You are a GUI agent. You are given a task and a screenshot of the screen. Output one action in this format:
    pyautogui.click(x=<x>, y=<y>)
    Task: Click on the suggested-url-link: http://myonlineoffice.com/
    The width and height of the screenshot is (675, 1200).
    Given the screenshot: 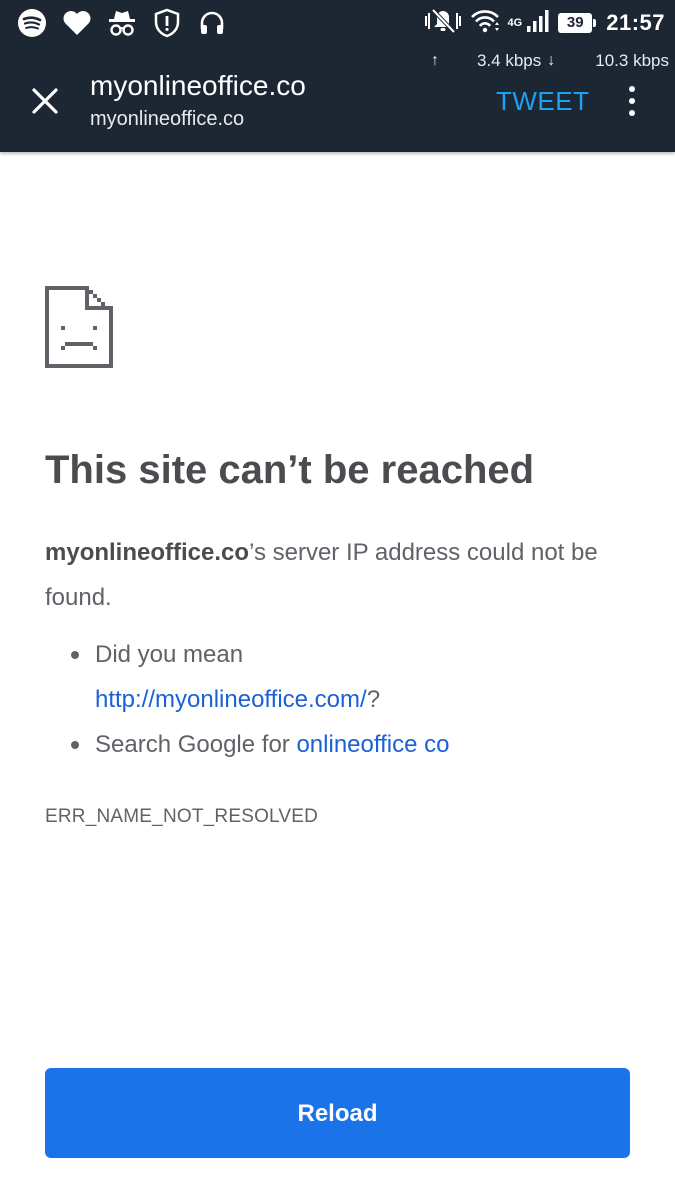 What is the action you would take?
    pyautogui.click(x=231, y=699)
    